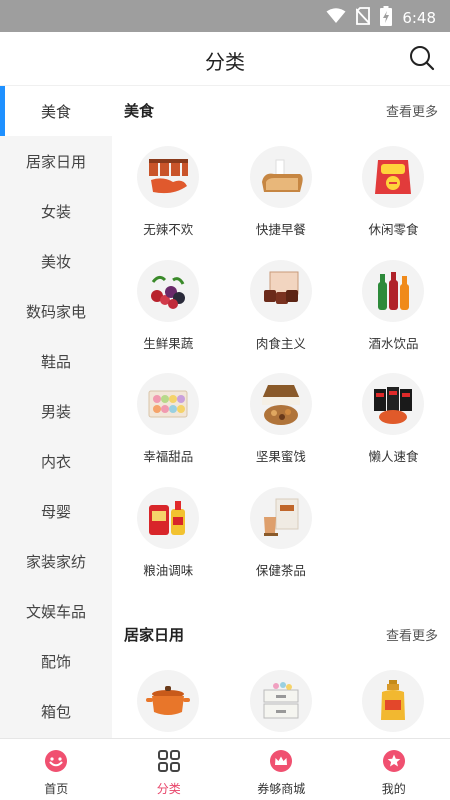 This screenshot has height=800, width=450. What do you see at coordinates (169, 761) in the screenshot?
I see `category-icon` at bounding box center [169, 761].